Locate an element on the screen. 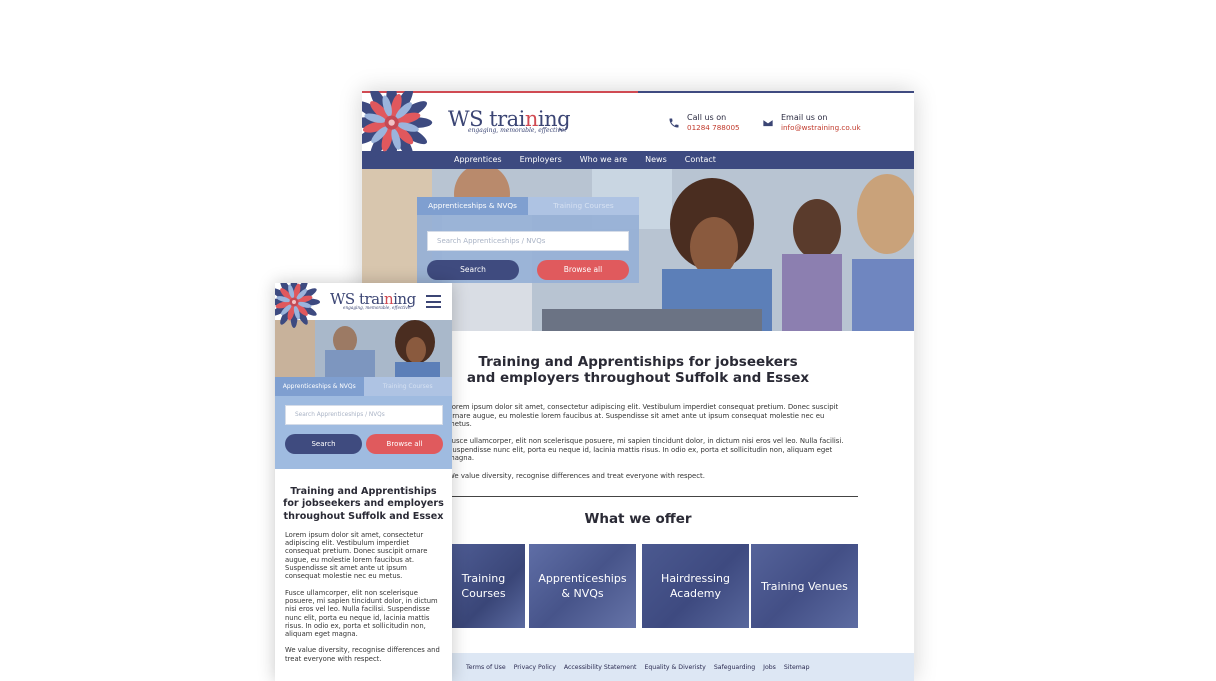 The height and width of the screenshot is (681, 1216). envelope-icon is located at coordinates (768, 123).